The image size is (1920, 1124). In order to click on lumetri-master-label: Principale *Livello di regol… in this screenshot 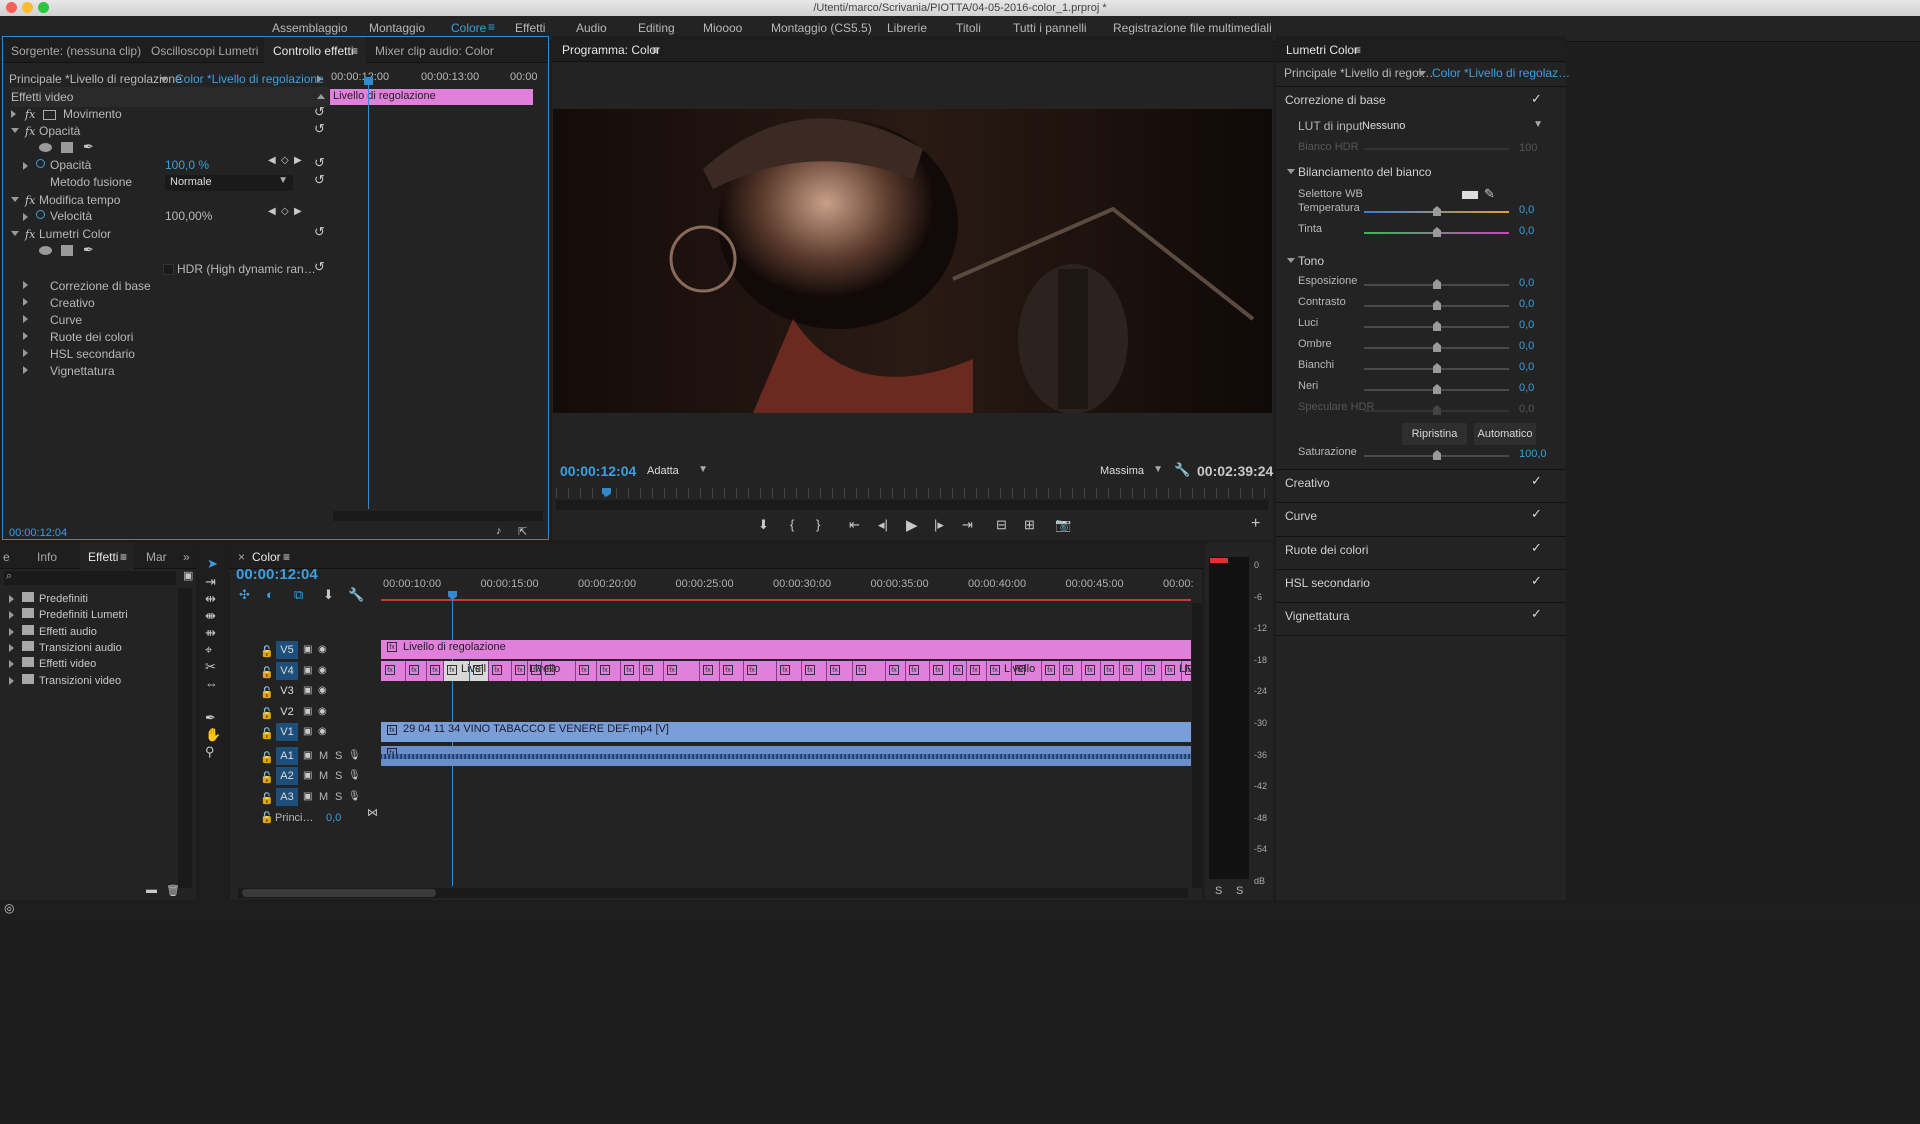, I will do `click(1358, 73)`.